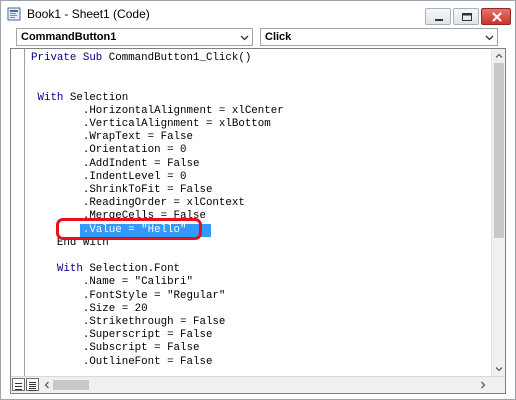 This screenshot has width=516, height=400. I want to click on title-bar: Book1 - Sheet1 (Code), so click(258, 14).